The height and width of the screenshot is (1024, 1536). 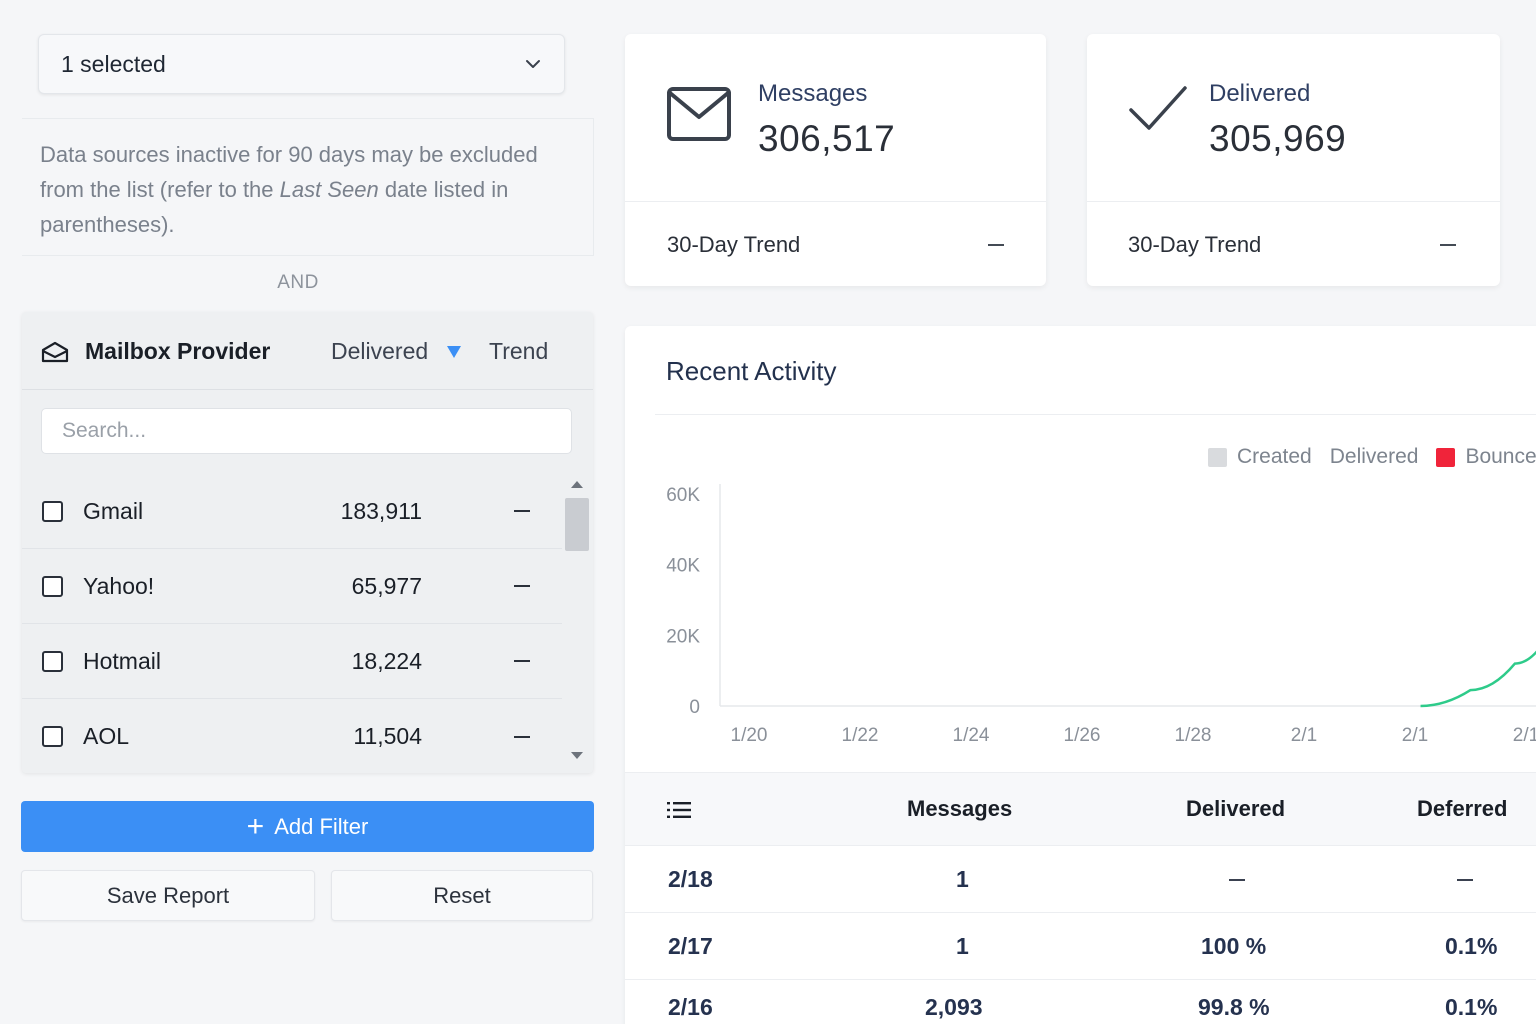 I want to click on legend-item-delivered: Delivered, so click(x=1374, y=457).